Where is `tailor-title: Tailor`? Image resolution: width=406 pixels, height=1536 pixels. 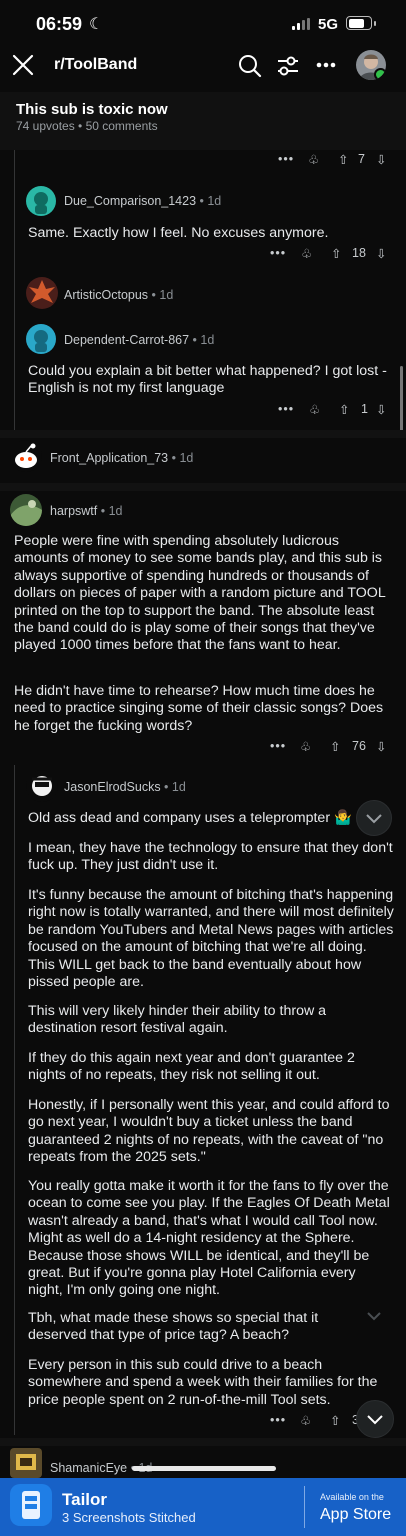
tailor-title: Tailor is located at coordinates (85, 1499).